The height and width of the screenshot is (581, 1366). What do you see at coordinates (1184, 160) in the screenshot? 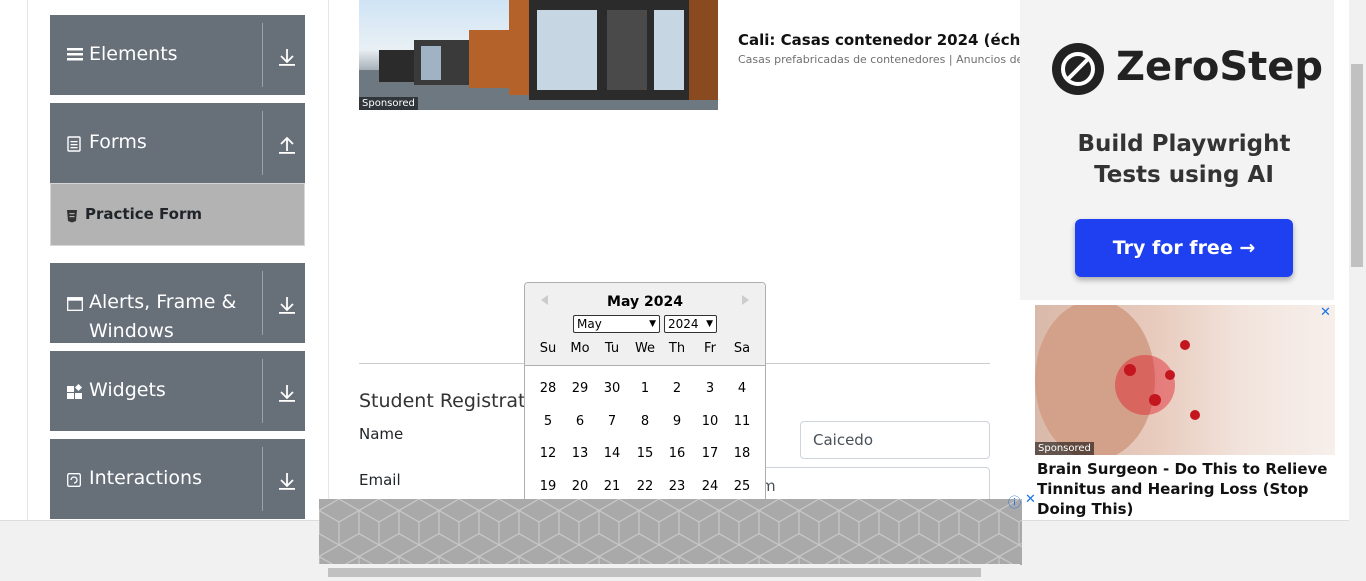
I see `ad-tagline: Build Playwright Tests using AI` at bounding box center [1184, 160].